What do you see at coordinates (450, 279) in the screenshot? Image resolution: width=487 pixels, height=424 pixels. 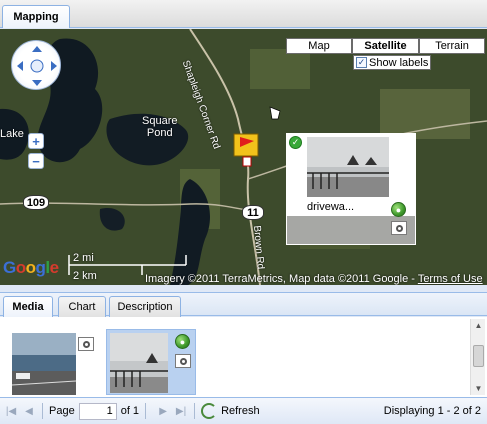 I see `terms-of-use-link: Terms of Use` at bounding box center [450, 279].